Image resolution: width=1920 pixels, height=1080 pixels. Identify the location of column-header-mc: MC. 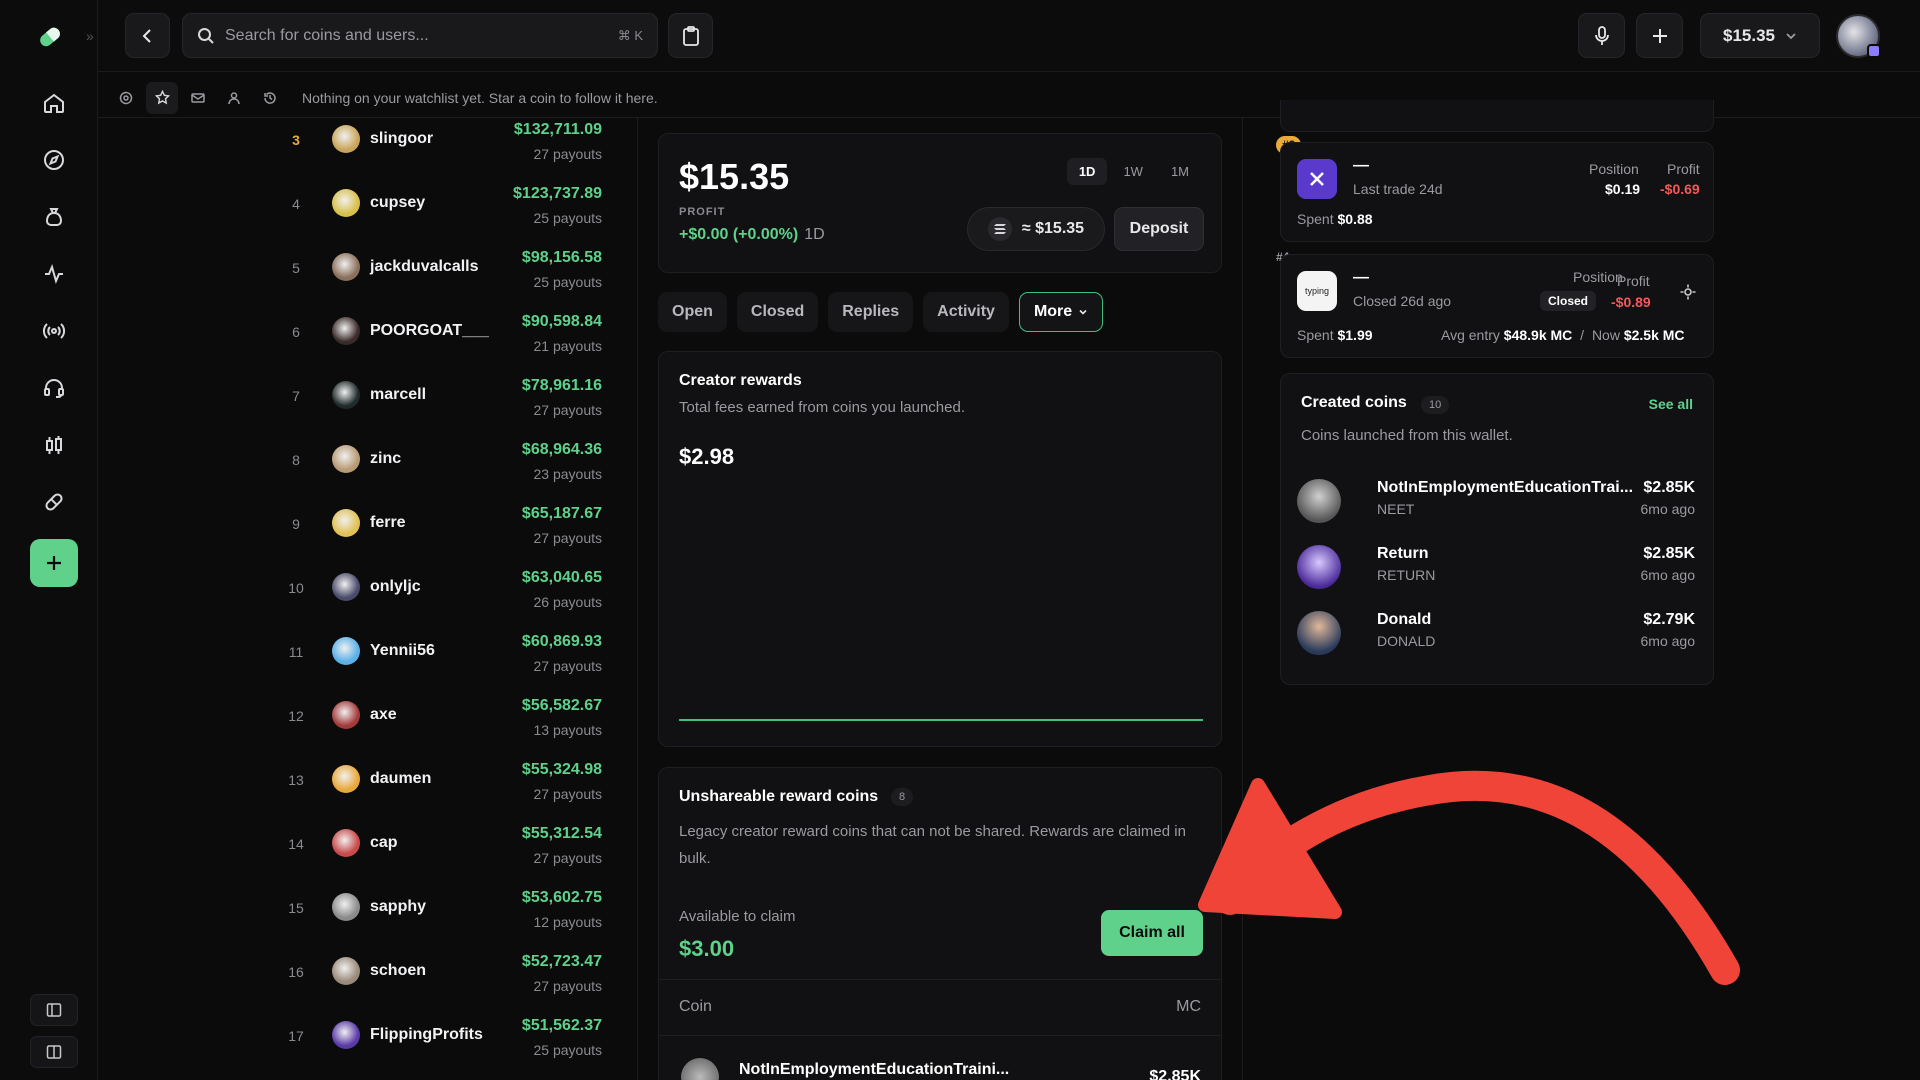
(1188, 1007).